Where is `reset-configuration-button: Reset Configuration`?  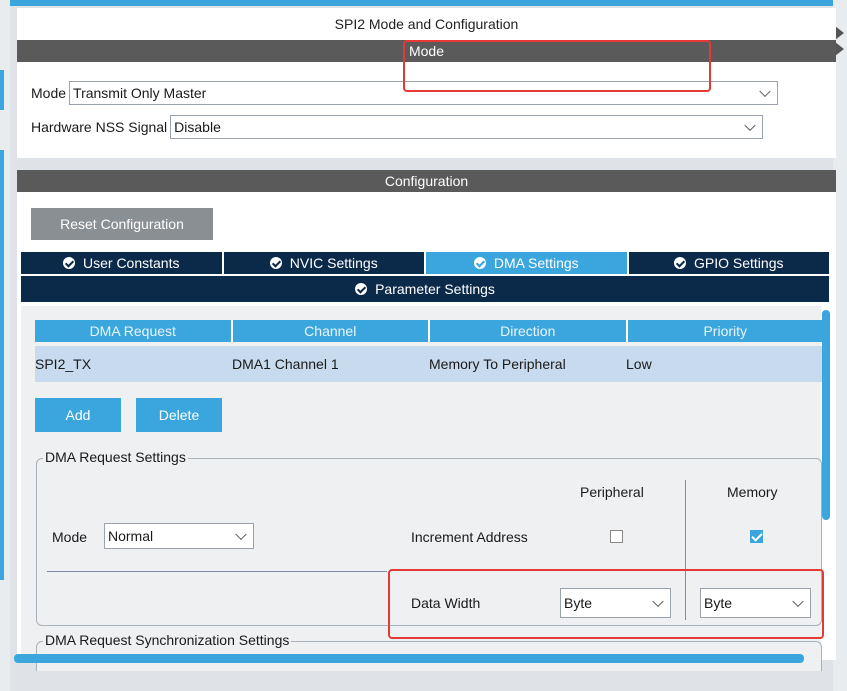
reset-configuration-button: Reset Configuration is located at coordinates (122, 224).